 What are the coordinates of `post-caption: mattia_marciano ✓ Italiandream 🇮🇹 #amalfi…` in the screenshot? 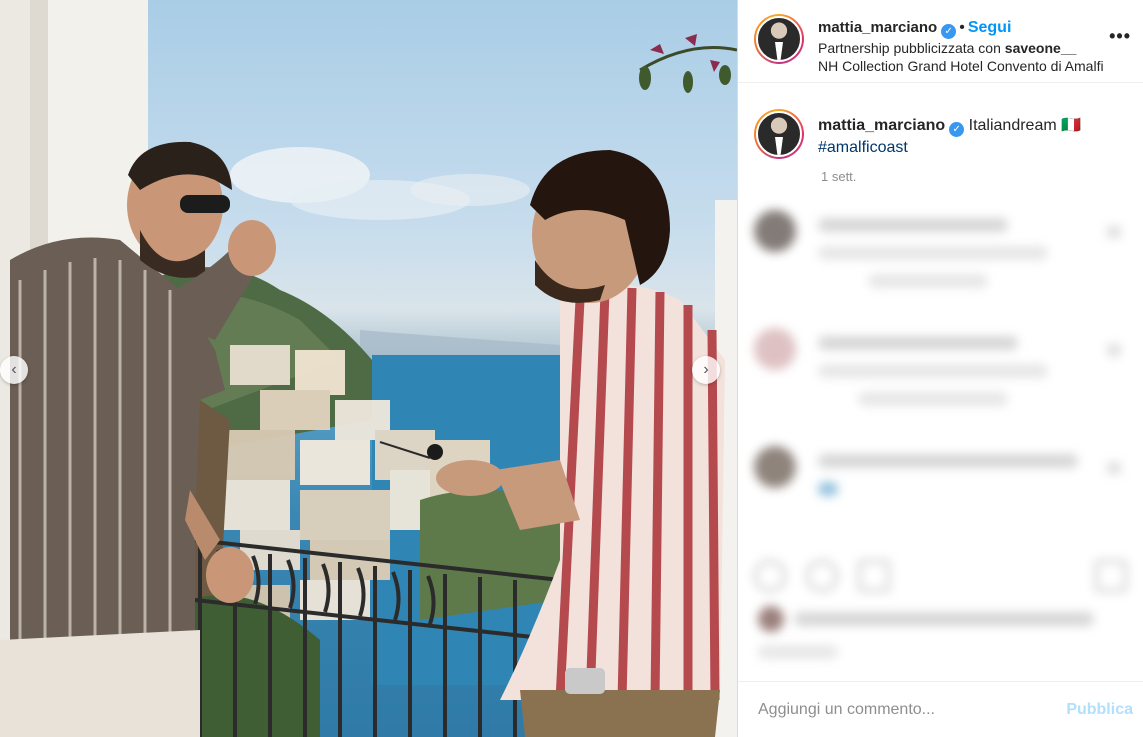 It's located at (940, 121).